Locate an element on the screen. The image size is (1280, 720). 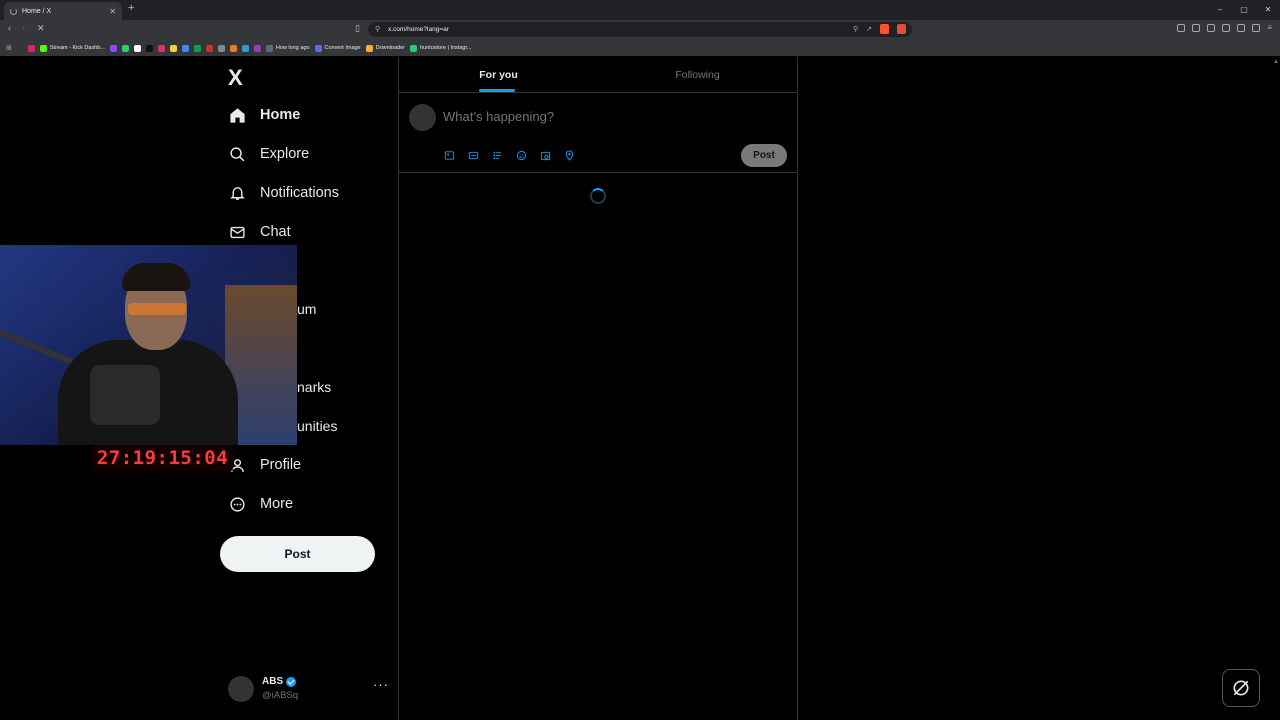
grok-button is located at coordinates (1241, 688).